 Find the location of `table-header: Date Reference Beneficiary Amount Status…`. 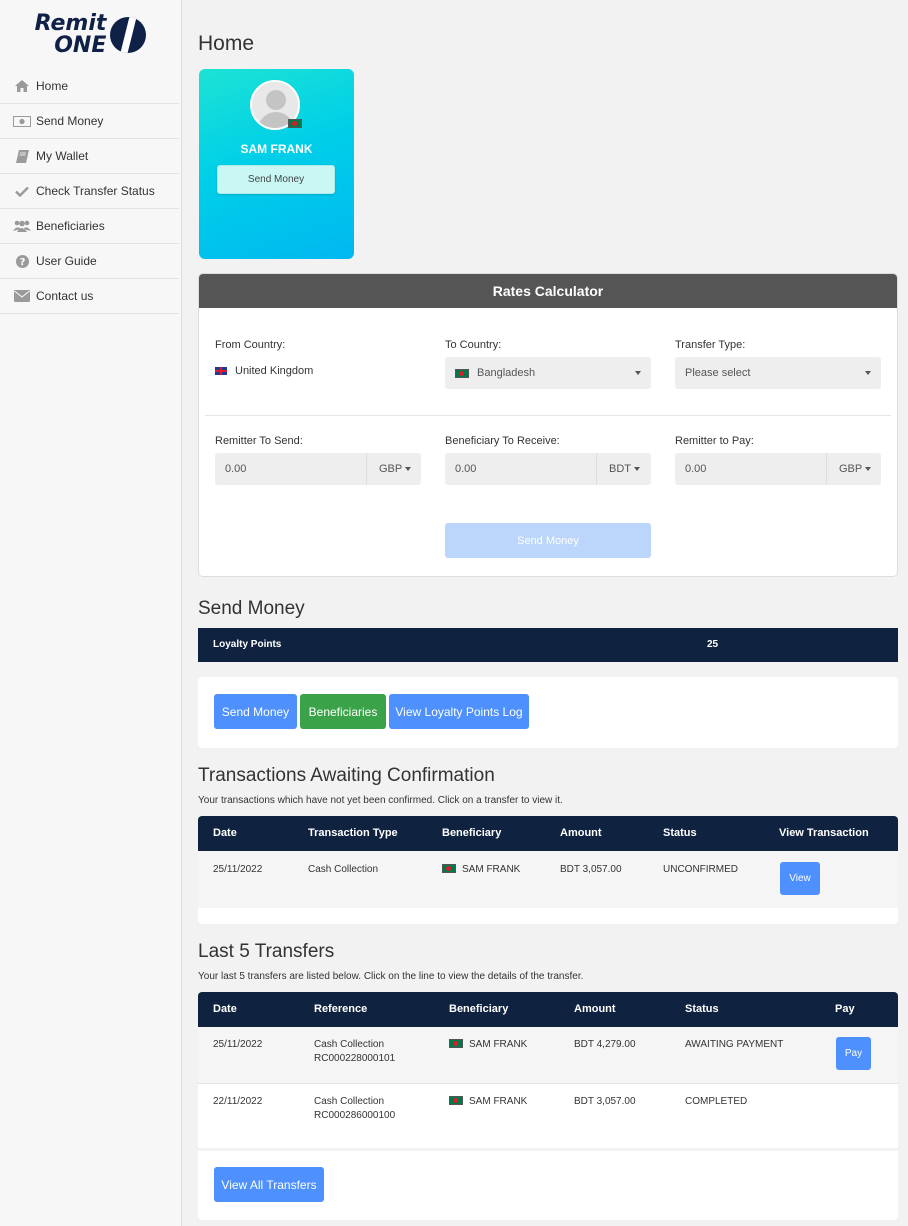

table-header: Date Reference Beneficiary Amount Status… is located at coordinates (548, 1009).